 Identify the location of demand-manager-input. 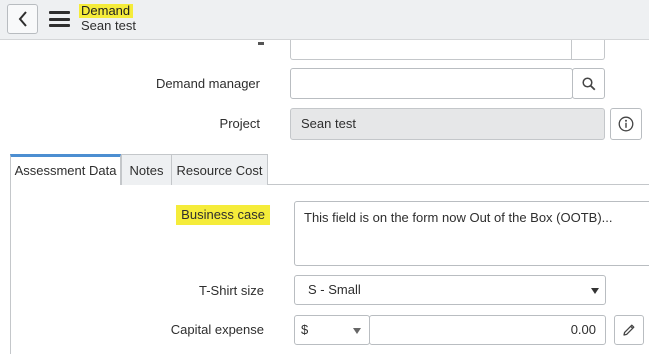
(431, 83).